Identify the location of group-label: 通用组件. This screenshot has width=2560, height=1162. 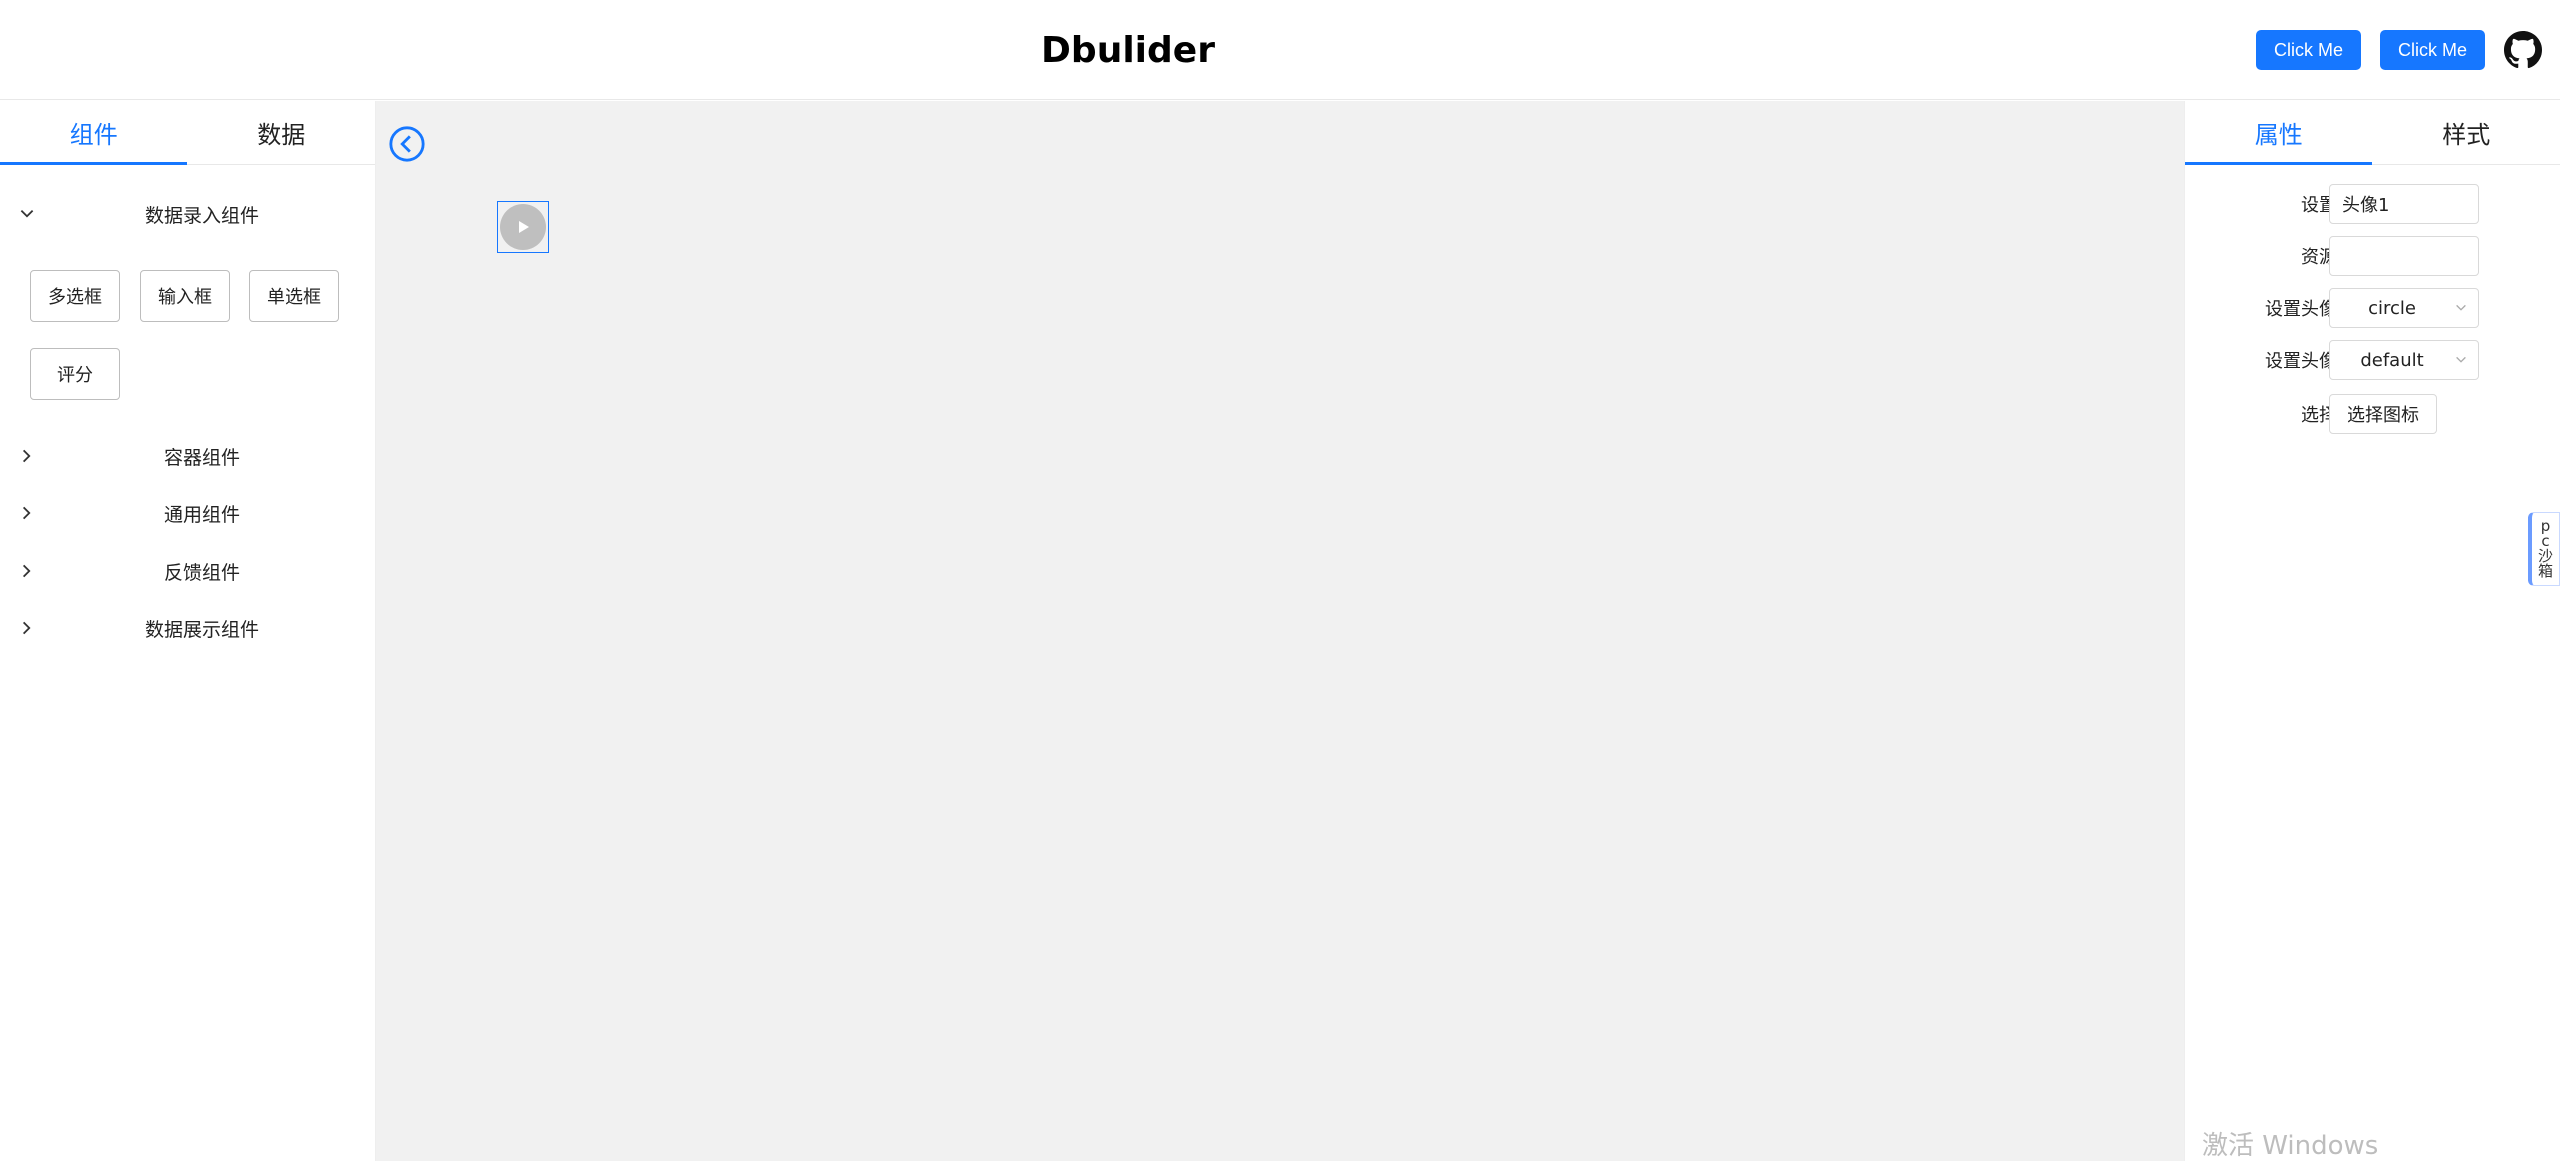
(188, 513).